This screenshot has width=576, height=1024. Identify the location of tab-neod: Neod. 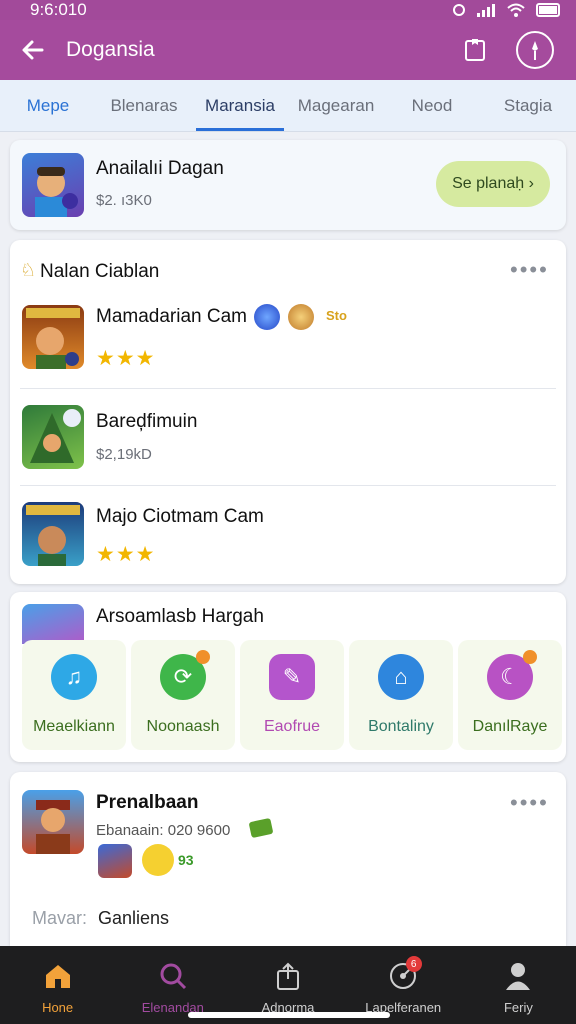
(432, 105).